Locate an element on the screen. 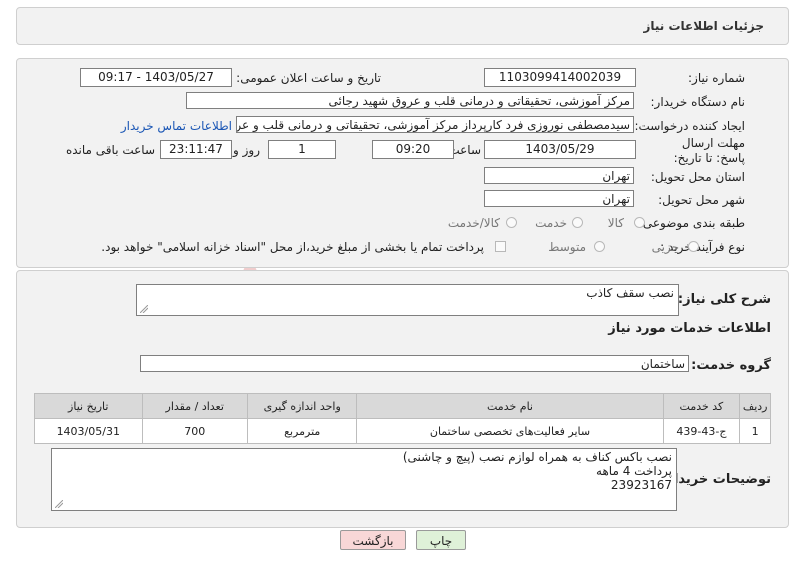 This screenshot has width=789, height=566. buyer-notes-line: 23923167 is located at coordinates (641, 485).